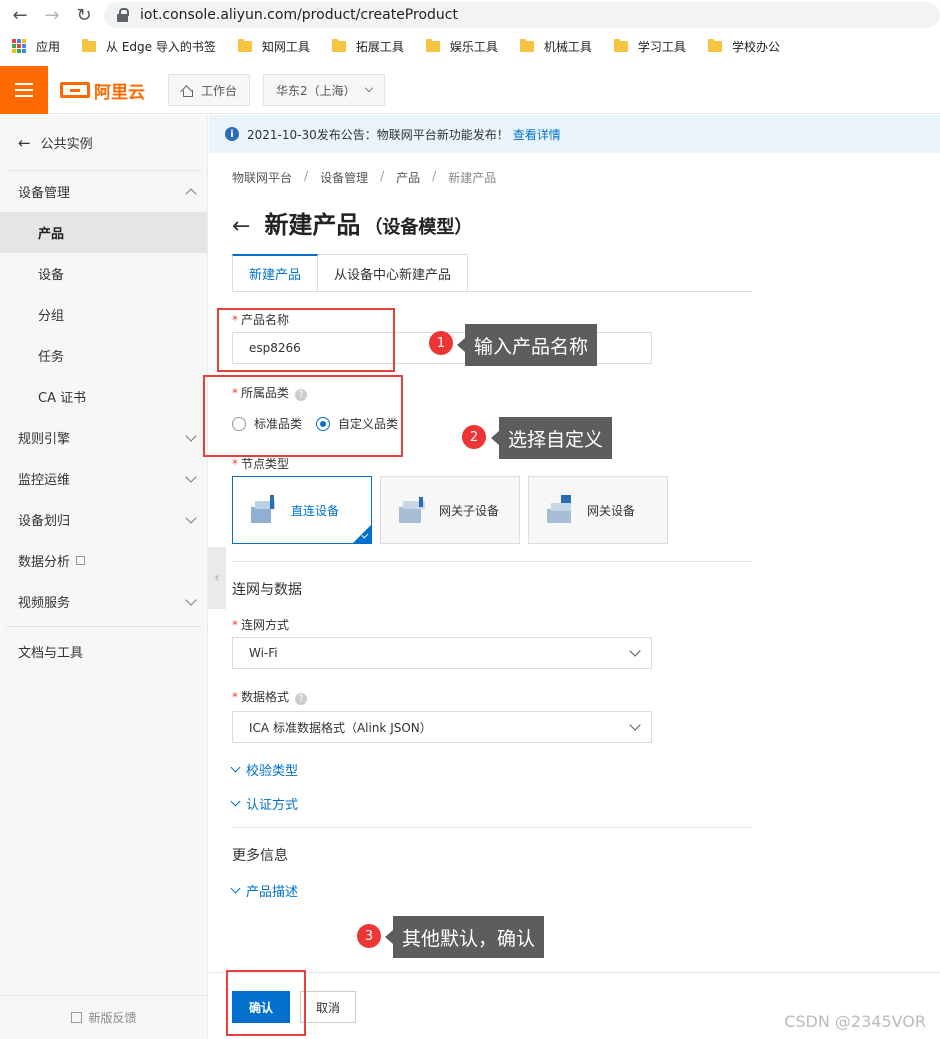 The width and height of the screenshot is (940, 1039). Describe the element at coordinates (267, 590) in the screenshot. I see `section-network-data: 连网与数据` at that location.